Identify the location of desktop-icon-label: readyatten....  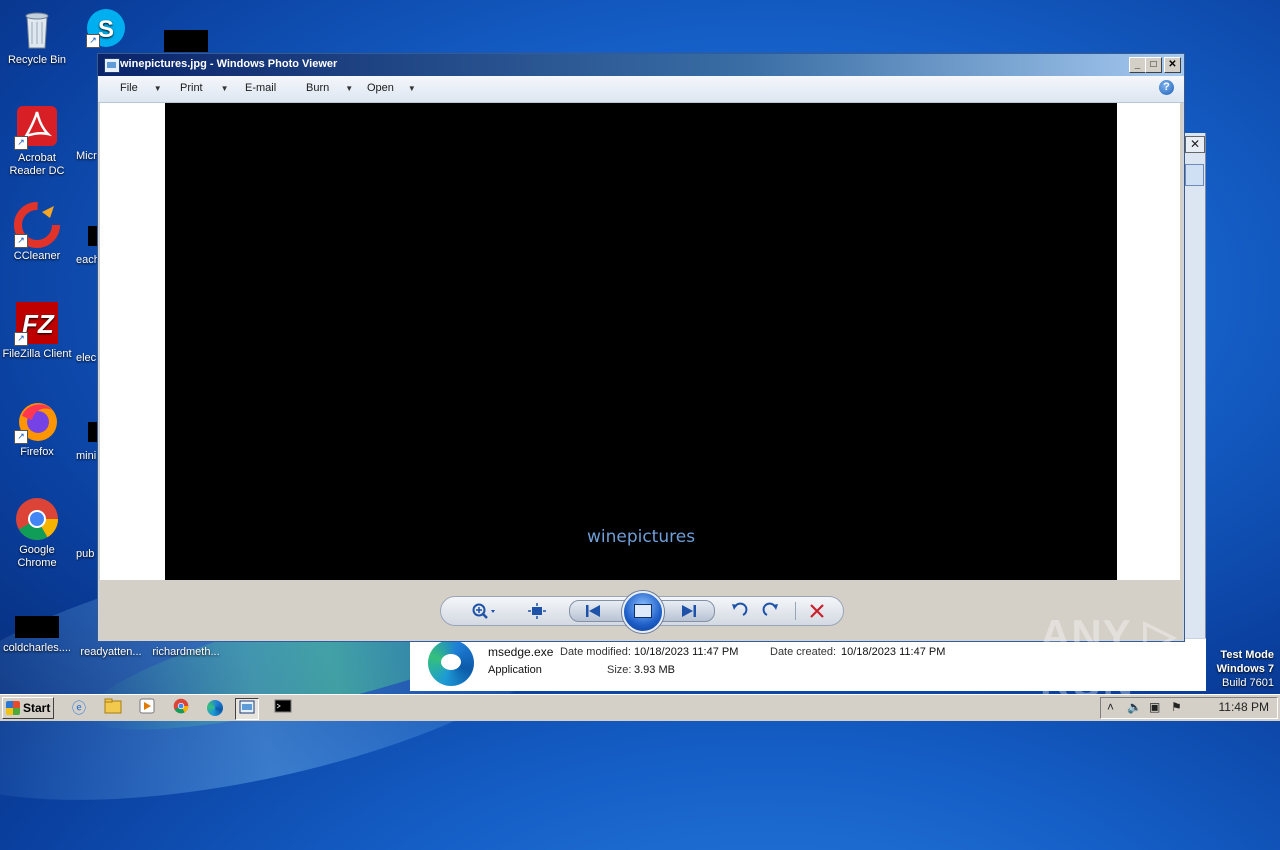
(111, 652).